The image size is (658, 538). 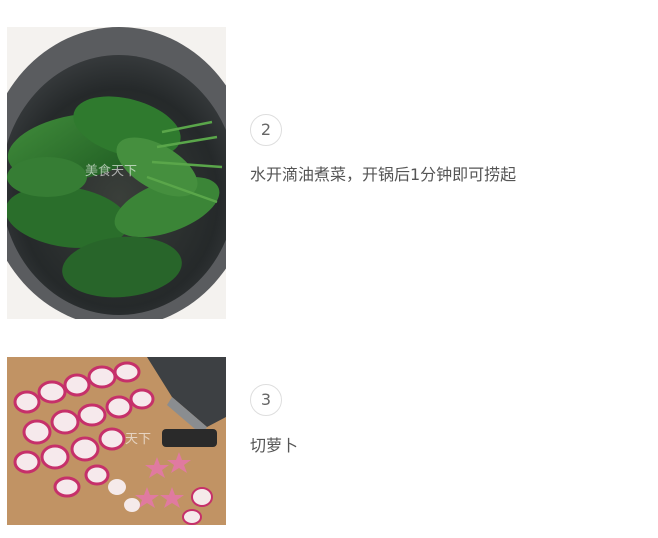 What do you see at coordinates (266, 400) in the screenshot?
I see `step-number-badge: 3` at bounding box center [266, 400].